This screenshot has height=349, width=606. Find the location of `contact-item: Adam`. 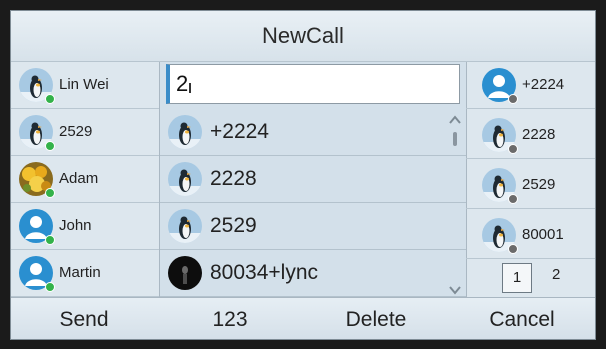

contact-item: Adam is located at coordinates (85, 179).